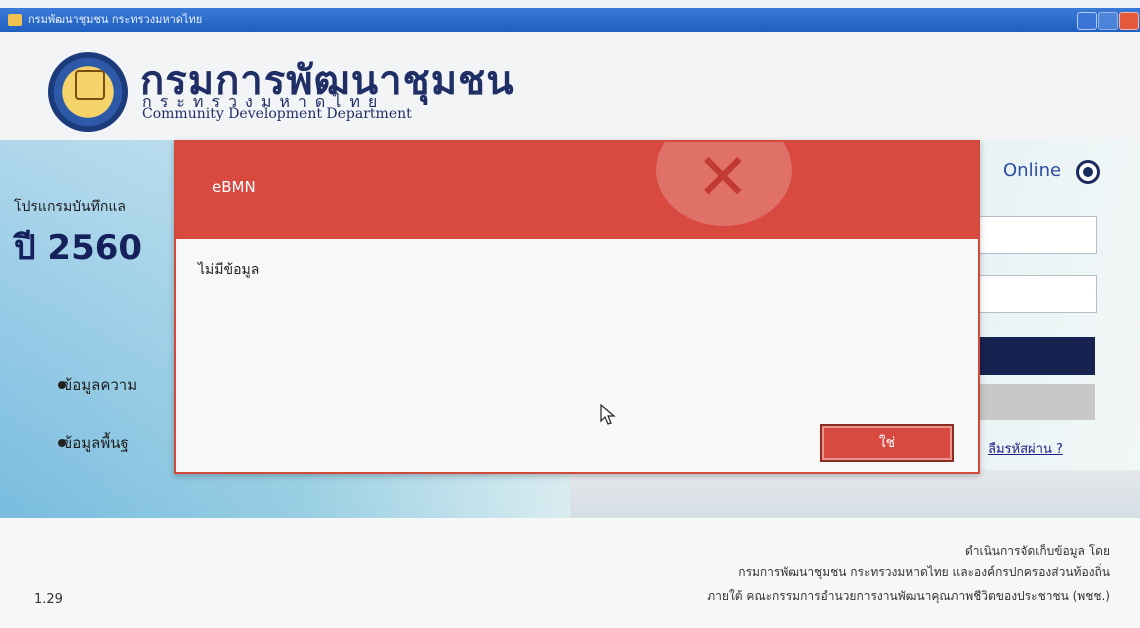  Describe the element at coordinates (15, 20) in the screenshot. I see `app-icon` at that location.